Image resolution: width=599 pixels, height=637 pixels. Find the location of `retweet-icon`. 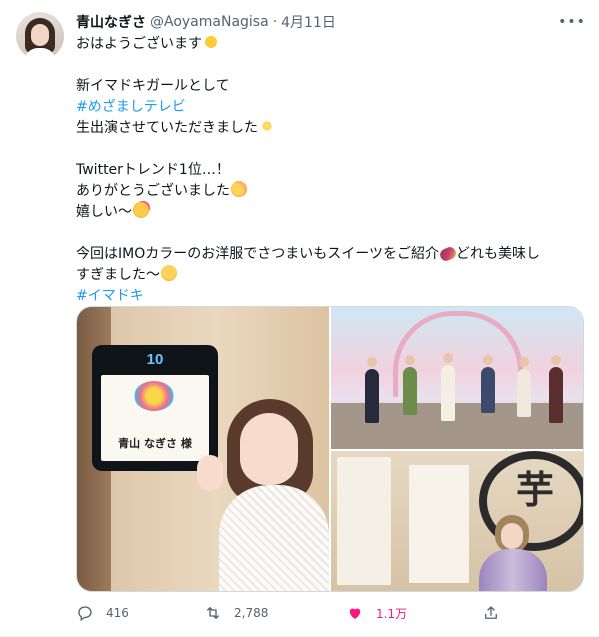

retweet-icon is located at coordinates (213, 613).